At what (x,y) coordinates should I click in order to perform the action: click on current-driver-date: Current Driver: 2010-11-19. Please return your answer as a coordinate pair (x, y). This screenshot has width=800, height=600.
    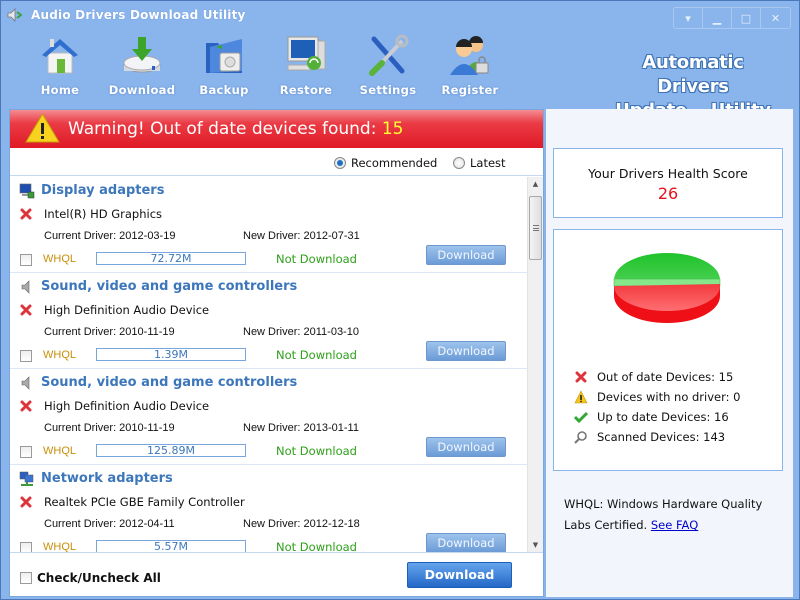
    Looking at the image, I should click on (109, 428).